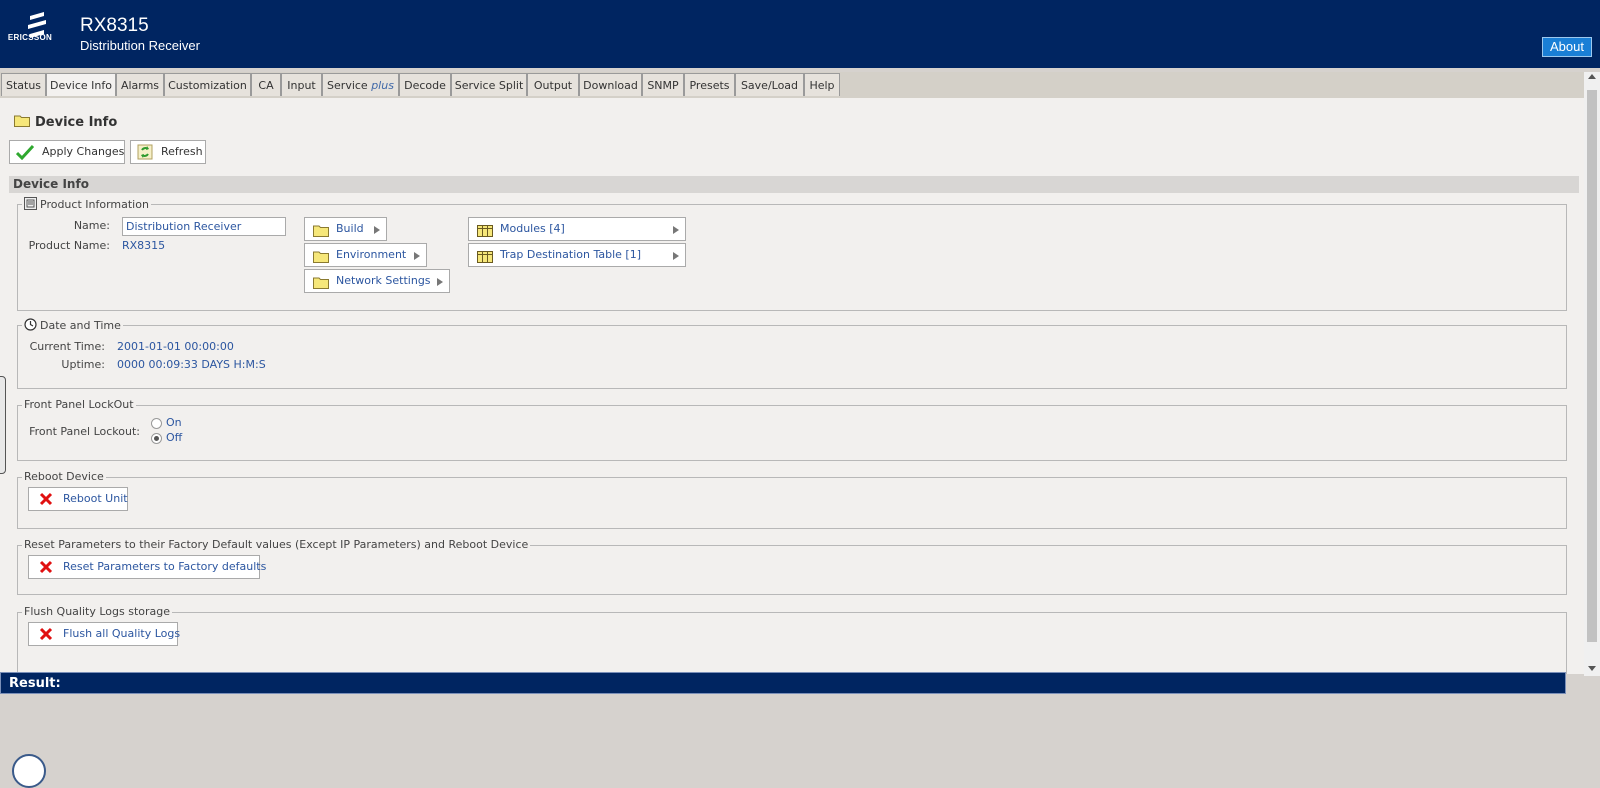 The height and width of the screenshot is (788, 1600). What do you see at coordinates (1592, 366) in the screenshot?
I see `scroll-thumb` at bounding box center [1592, 366].